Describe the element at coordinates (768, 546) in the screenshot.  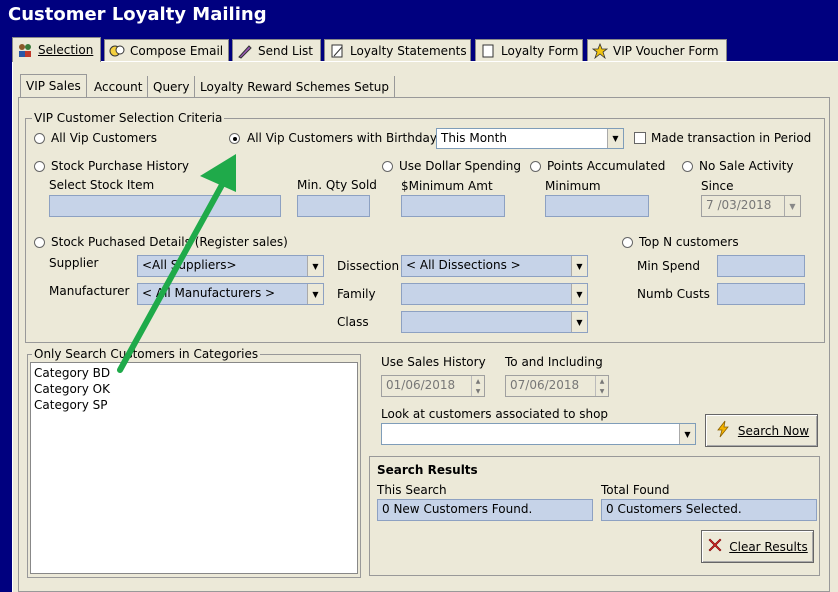
I see `clear-results-label: Clear Results` at that location.